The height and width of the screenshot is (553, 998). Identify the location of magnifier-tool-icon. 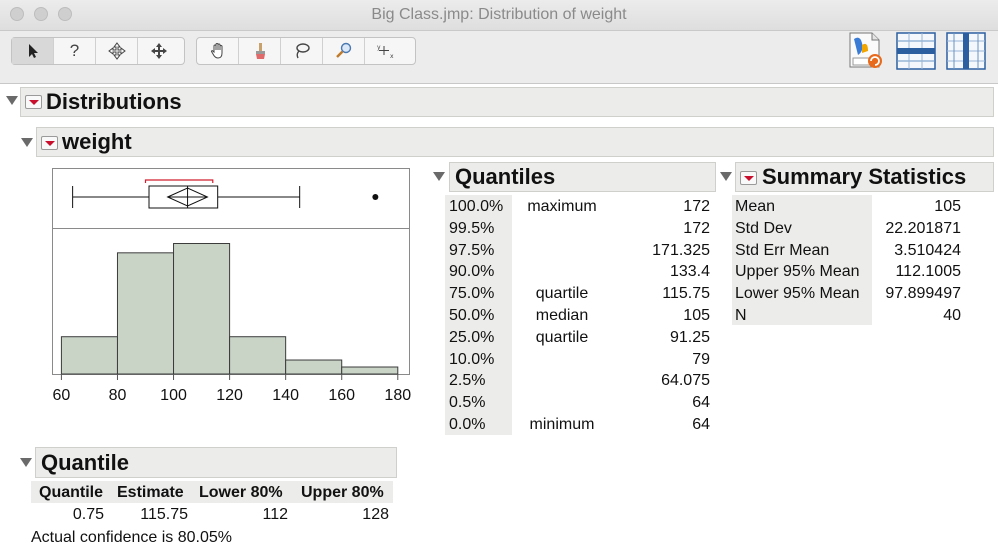
(343, 50).